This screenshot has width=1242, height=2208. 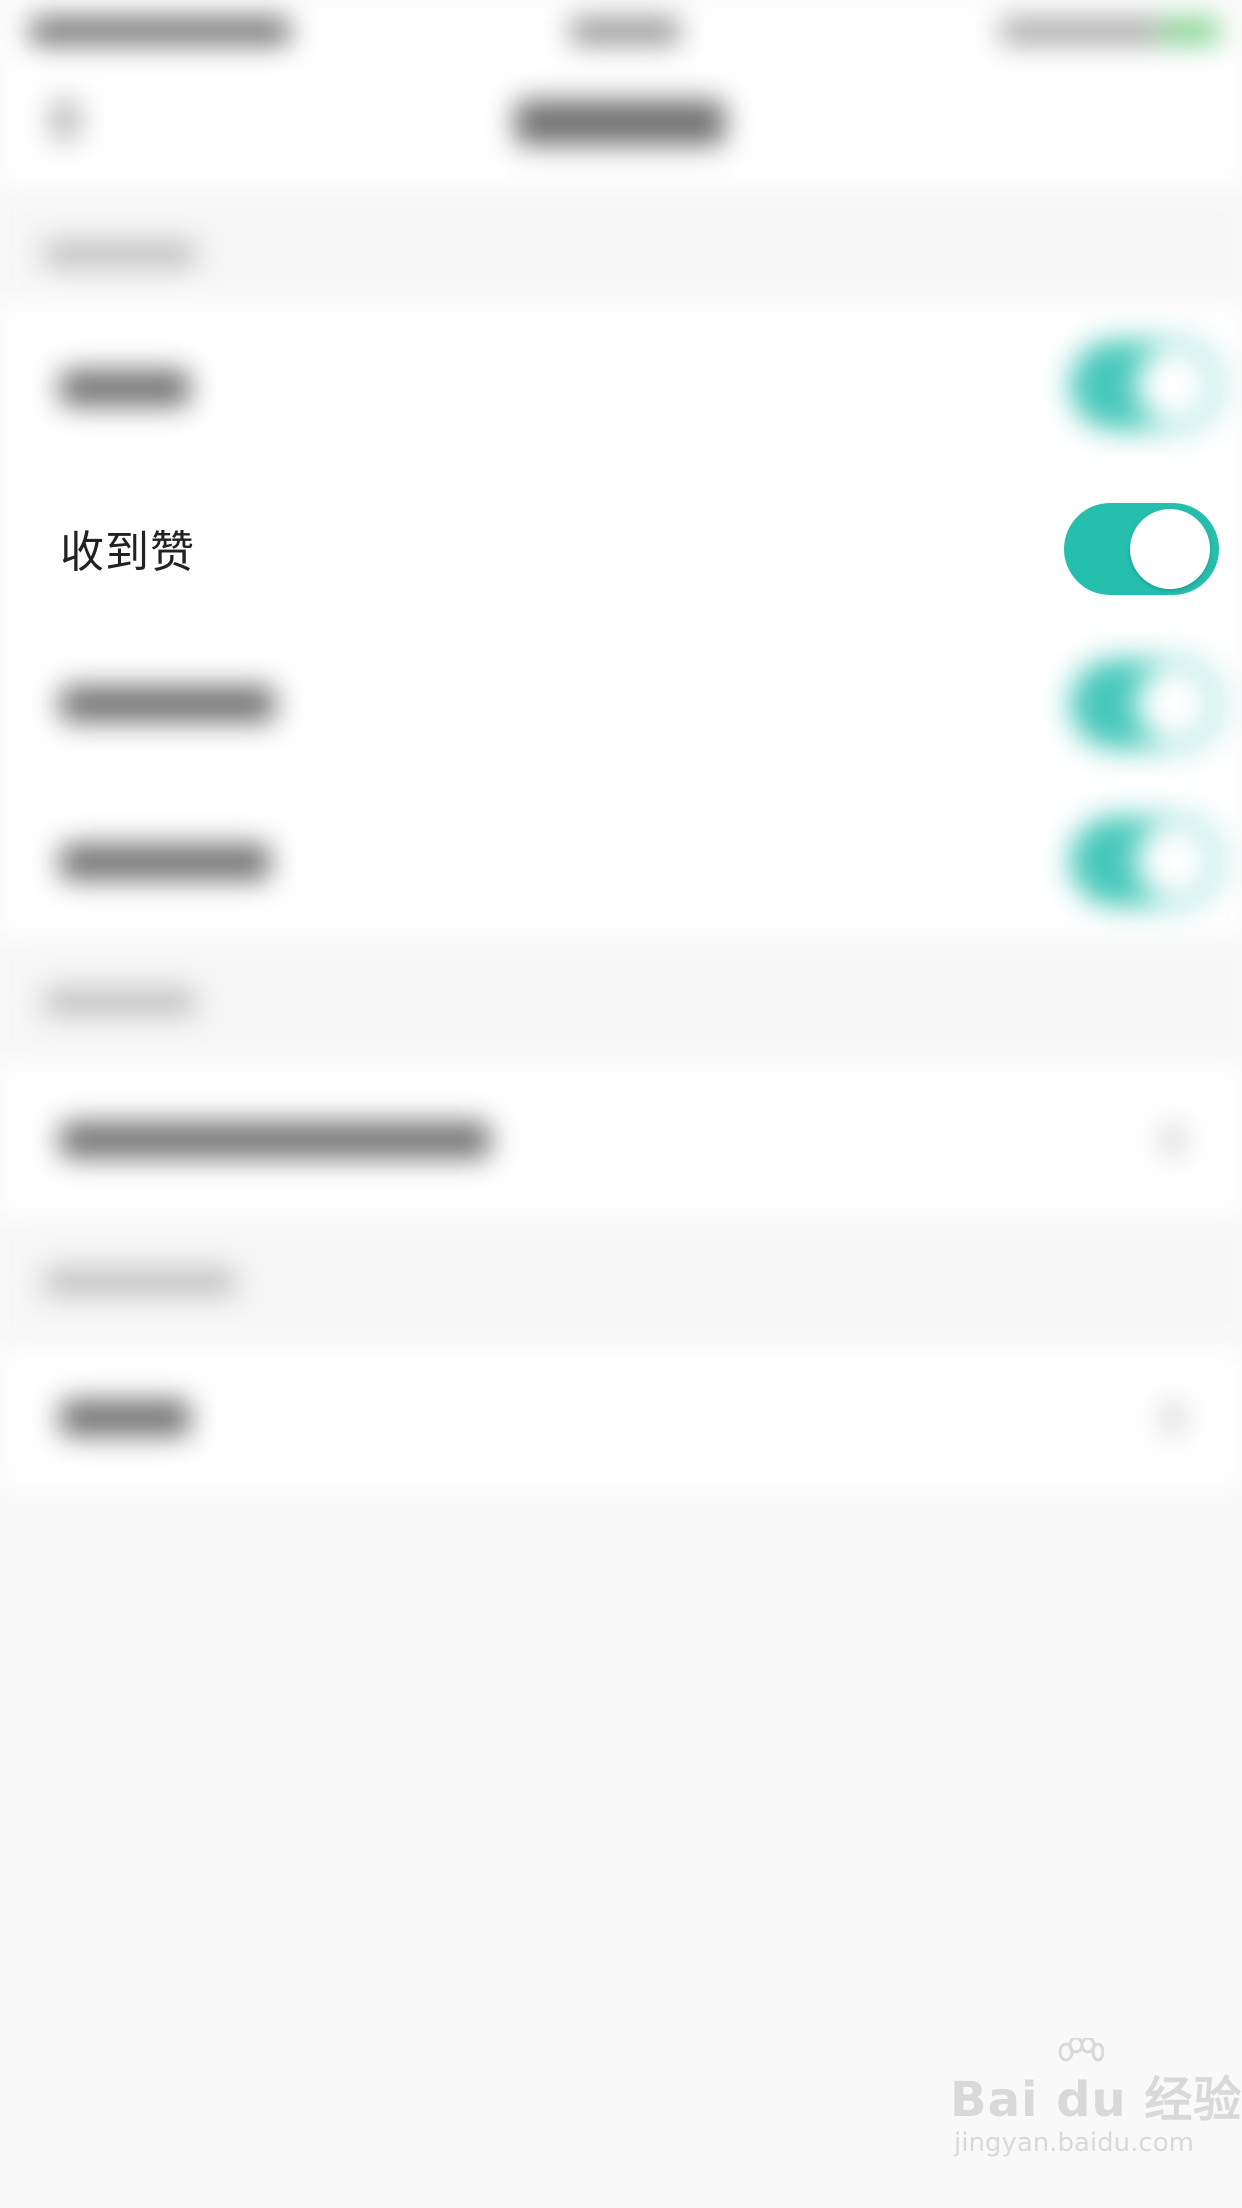 I want to click on paw-logo-icon, so click(x=1081, y=2050).